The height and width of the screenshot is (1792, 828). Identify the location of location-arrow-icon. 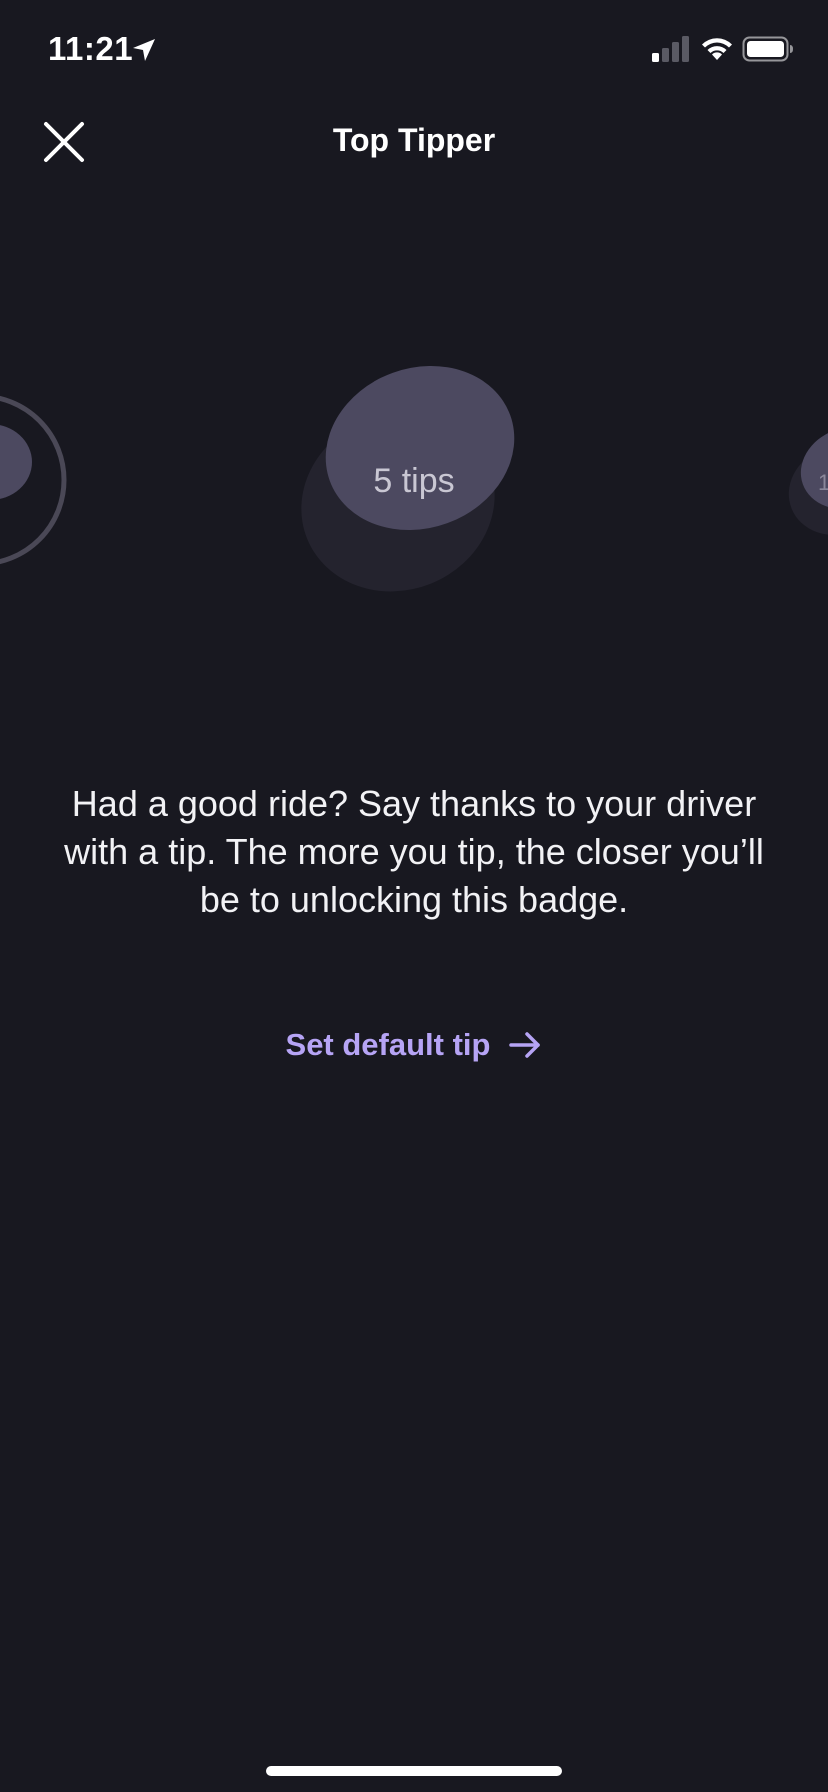
(144, 50).